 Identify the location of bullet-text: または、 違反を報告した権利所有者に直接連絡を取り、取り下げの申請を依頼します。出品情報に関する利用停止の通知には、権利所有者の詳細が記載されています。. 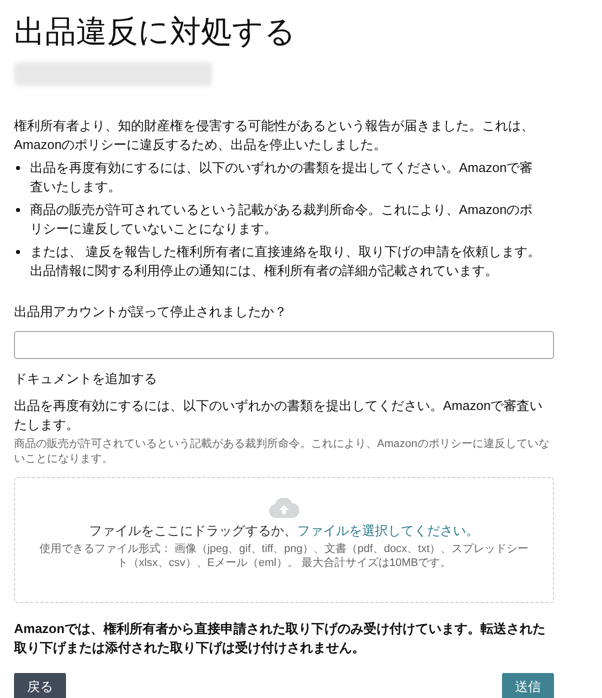
(286, 261).